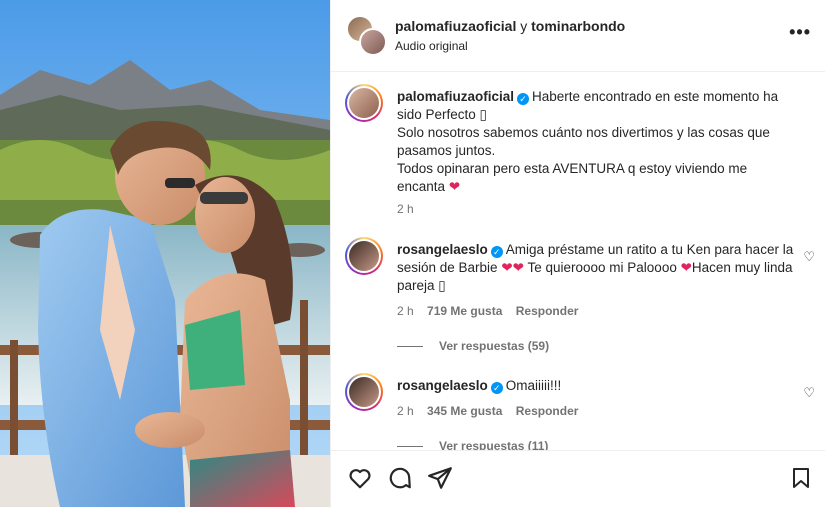 This screenshot has width=825, height=508. Describe the element at coordinates (464, 311) in the screenshot. I see `comment-likes: 719 Me gusta` at that location.